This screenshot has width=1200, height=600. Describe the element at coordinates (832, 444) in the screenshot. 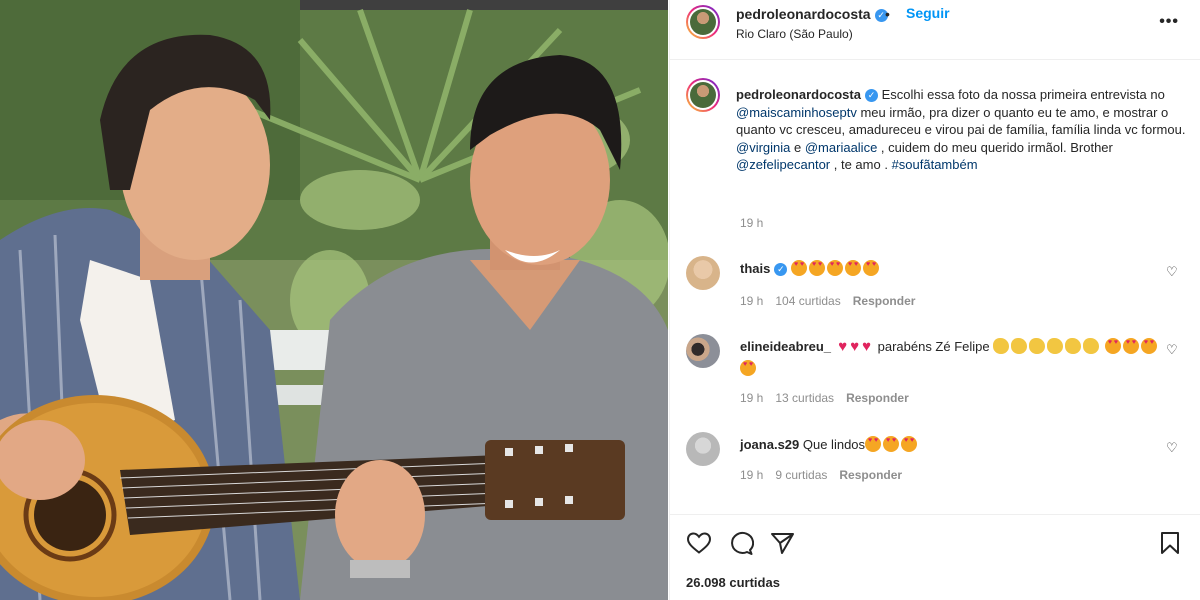

I see `comment-body: Que lindos` at that location.